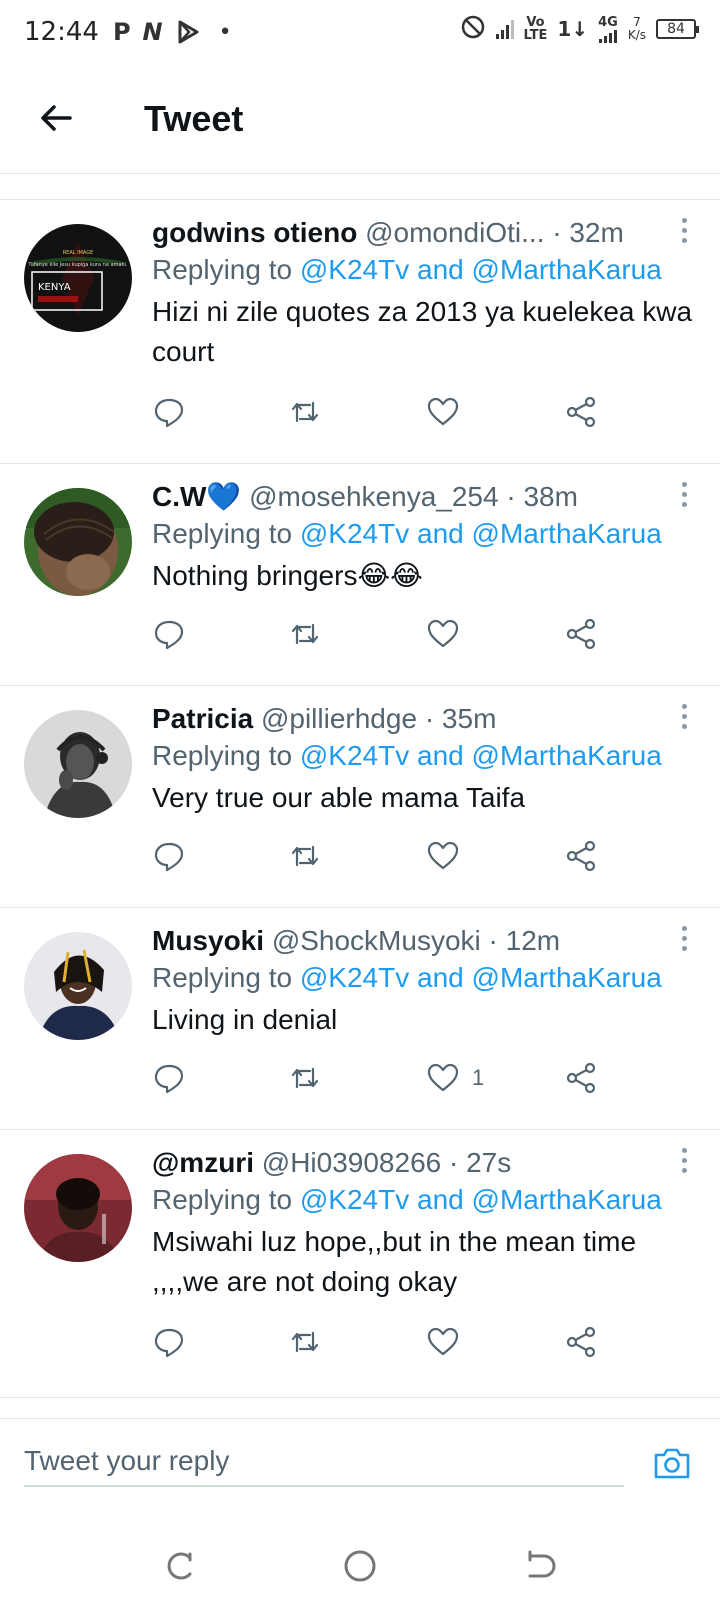 This screenshot has height=1612, width=720. I want to click on tweet-text: Nothing bringers😂😂, so click(287, 575).